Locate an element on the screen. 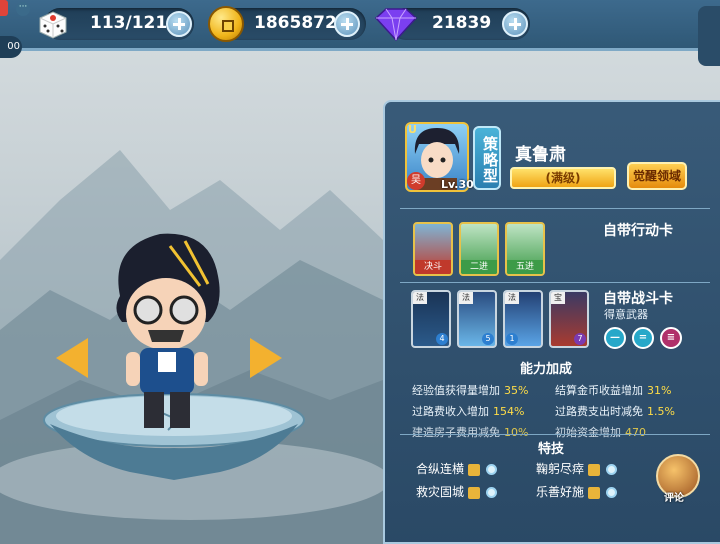 This screenshot has height=544, width=720. weapon-icon-3: ≡ is located at coordinates (671, 338).